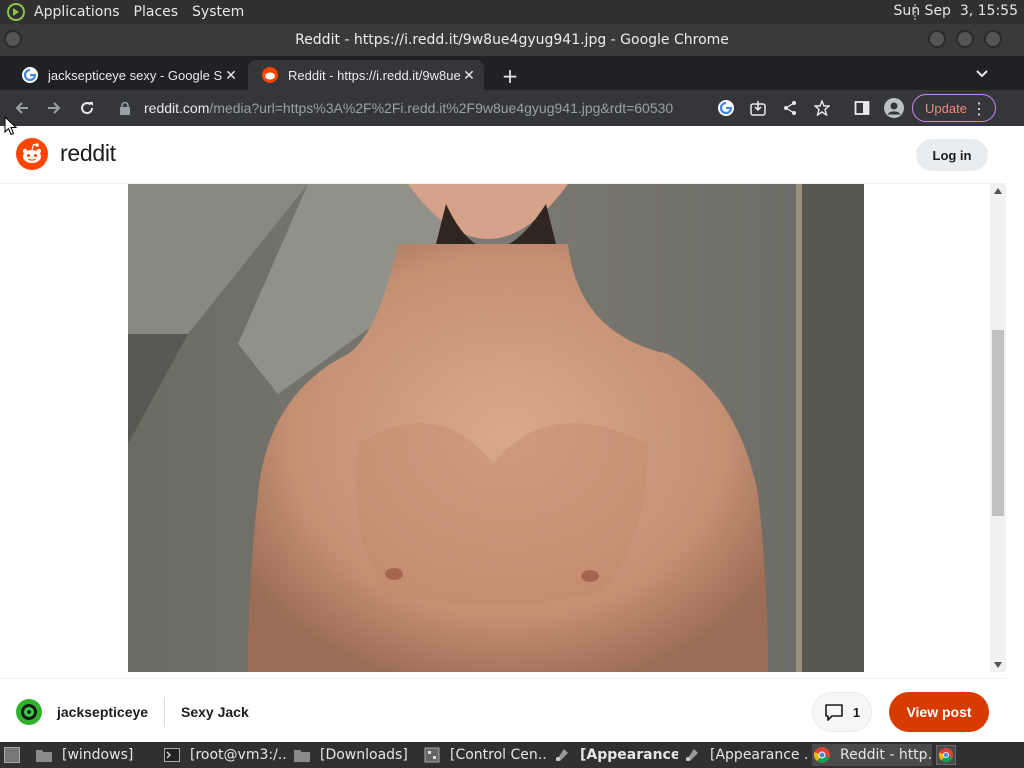  What do you see at coordinates (98, 755) in the screenshot?
I see `taskbar-item-windows: [windows]` at bounding box center [98, 755].